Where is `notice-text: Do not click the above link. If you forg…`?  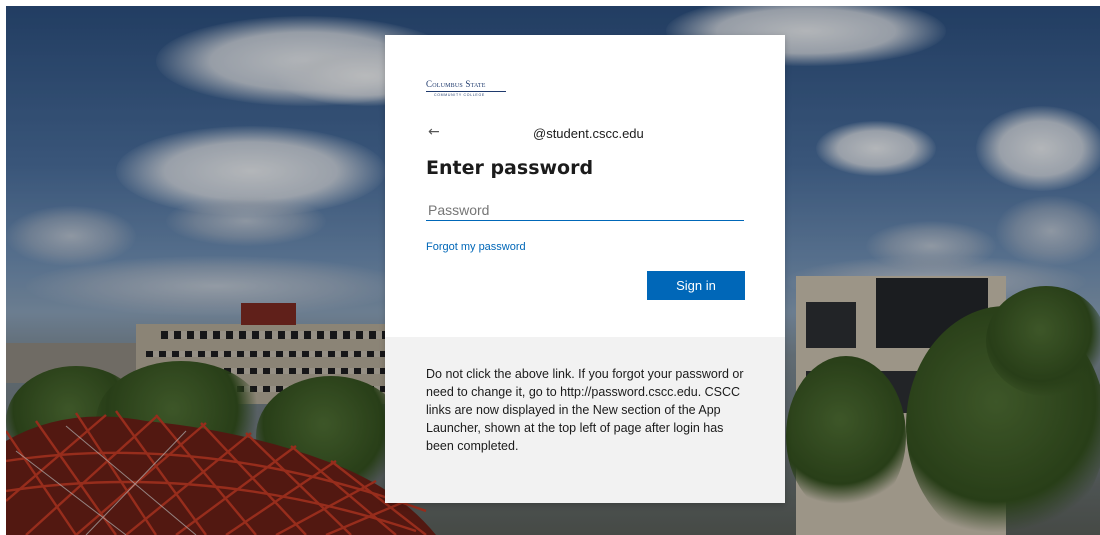 notice-text: Do not click the above link. If you forg… is located at coordinates (585, 410).